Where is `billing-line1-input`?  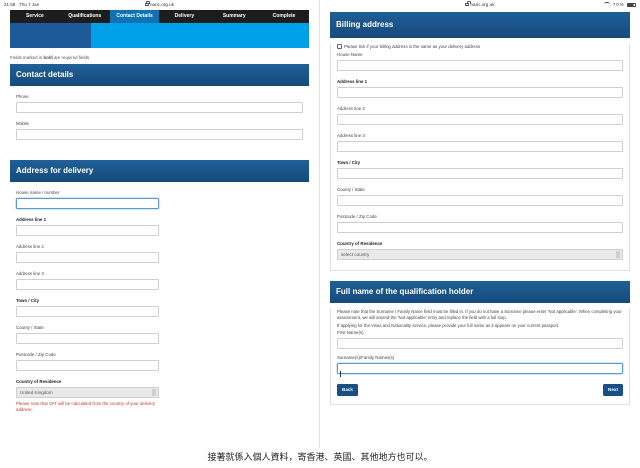 billing-line1-input is located at coordinates (480, 92).